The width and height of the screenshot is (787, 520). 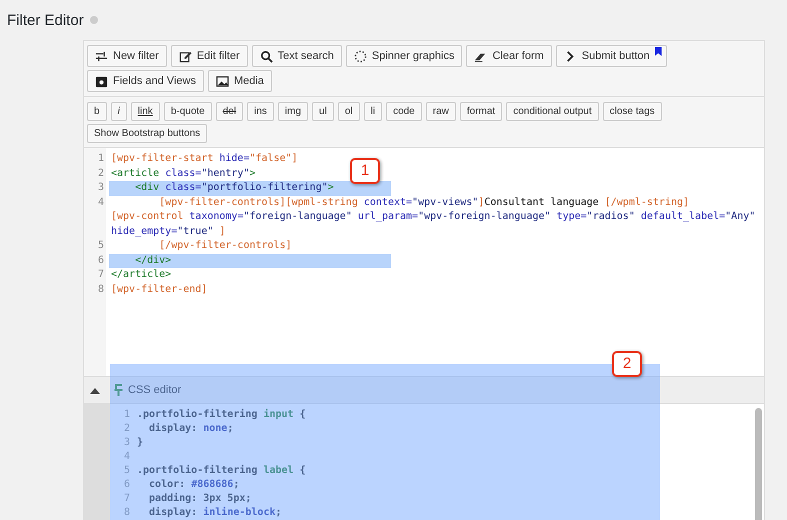 What do you see at coordinates (209, 56) in the screenshot?
I see `toolbar-button: Edit filter` at bounding box center [209, 56].